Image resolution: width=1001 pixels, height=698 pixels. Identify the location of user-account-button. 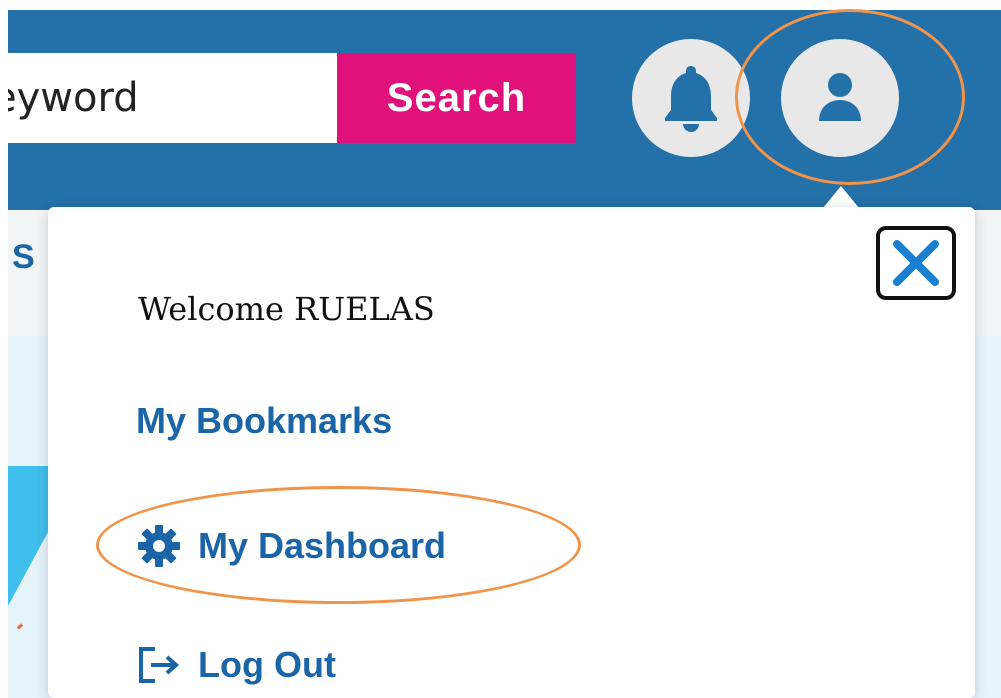
(840, 98).